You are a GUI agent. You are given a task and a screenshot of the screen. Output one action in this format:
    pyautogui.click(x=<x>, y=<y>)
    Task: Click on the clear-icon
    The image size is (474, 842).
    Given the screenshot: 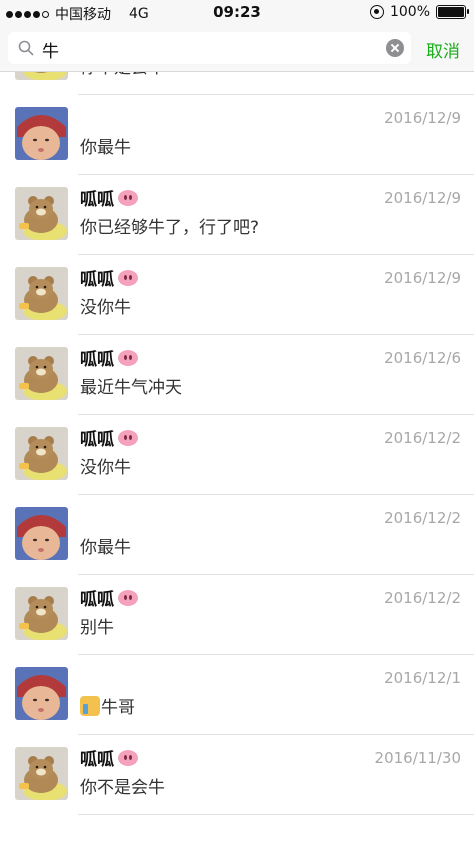 What is the action you would take?
    pyautogui.click(x=395, y=48)
    